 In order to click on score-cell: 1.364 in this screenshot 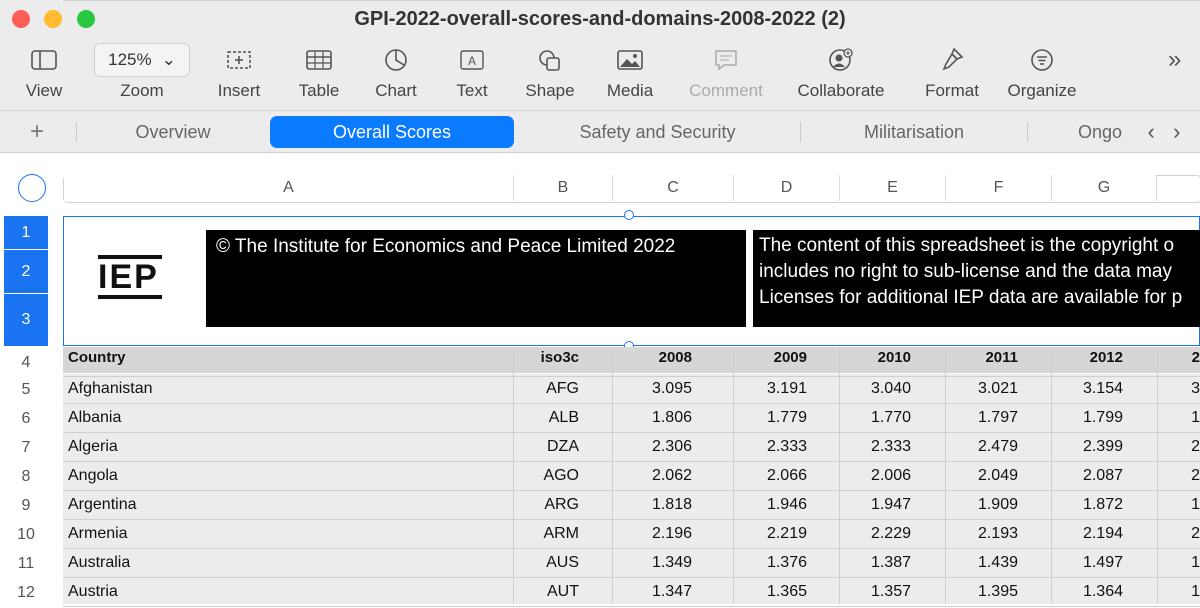, I will do `click(1087, 592)`.